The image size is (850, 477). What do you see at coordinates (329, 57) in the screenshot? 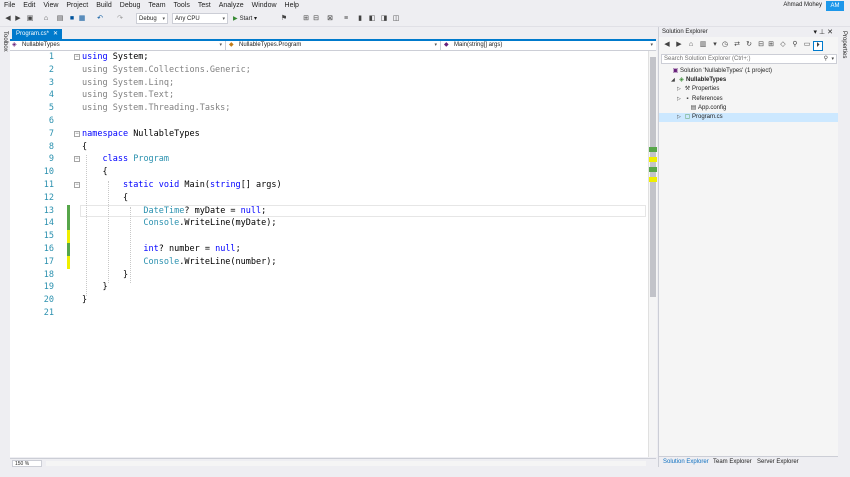
I see `code-line: 1 − using System;` at bounding box center [329, 57].